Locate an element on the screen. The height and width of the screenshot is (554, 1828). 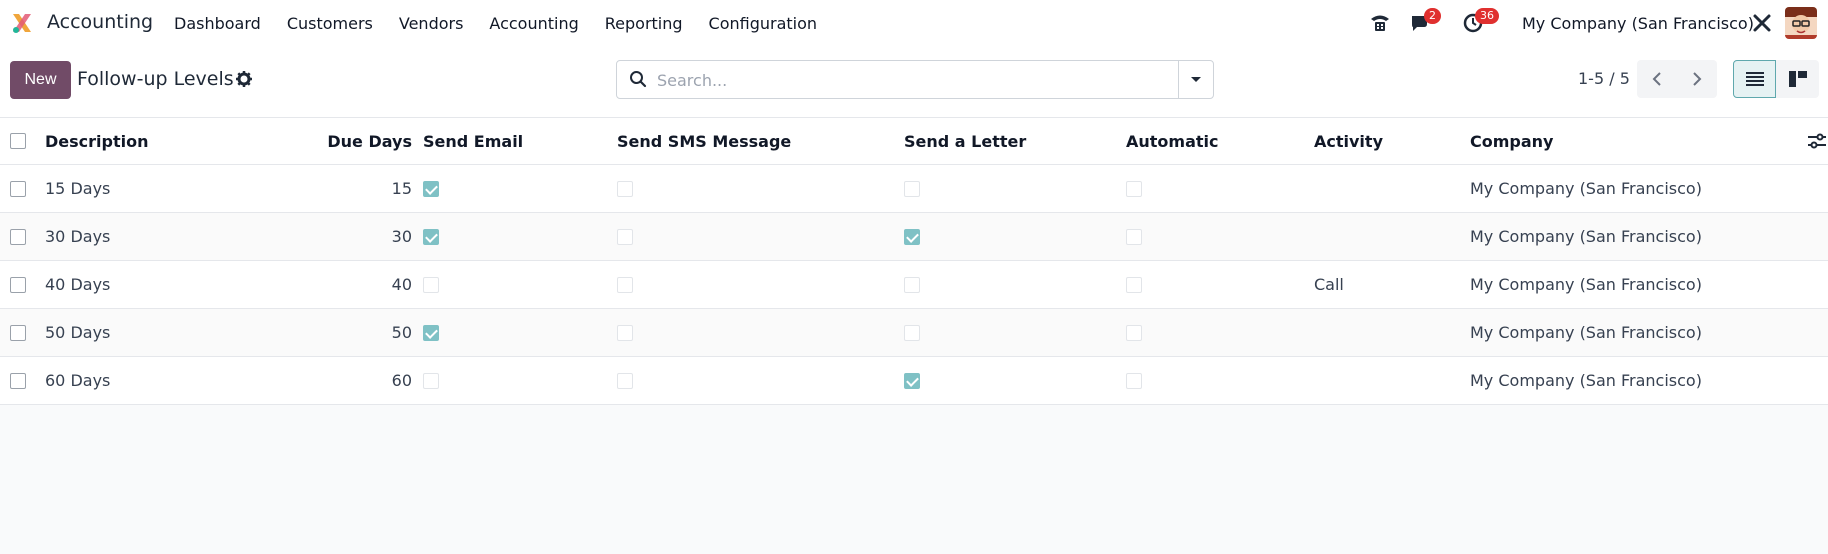
col-company: Company is located at coordinates (1511, 141).